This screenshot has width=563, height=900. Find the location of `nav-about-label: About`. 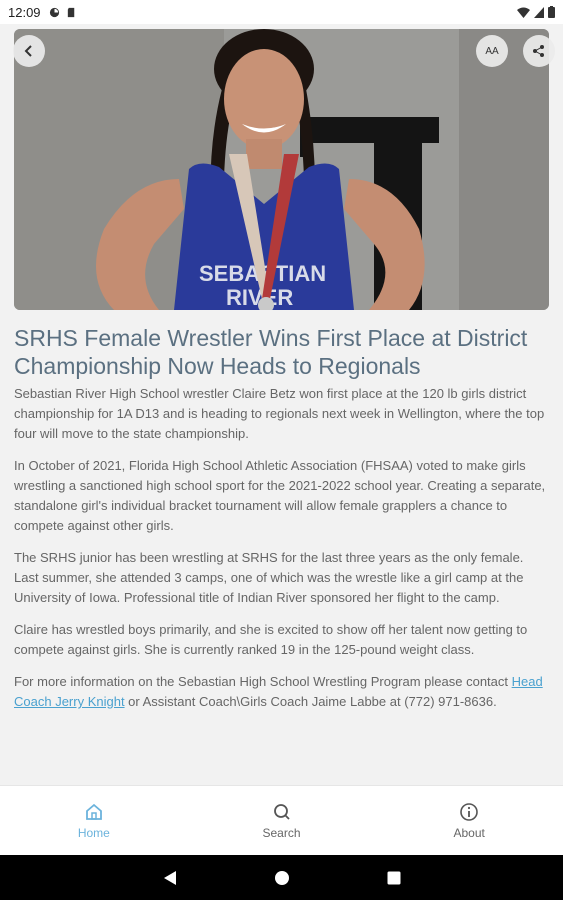

nav-about-label: About is located at coordinates (469, 832).